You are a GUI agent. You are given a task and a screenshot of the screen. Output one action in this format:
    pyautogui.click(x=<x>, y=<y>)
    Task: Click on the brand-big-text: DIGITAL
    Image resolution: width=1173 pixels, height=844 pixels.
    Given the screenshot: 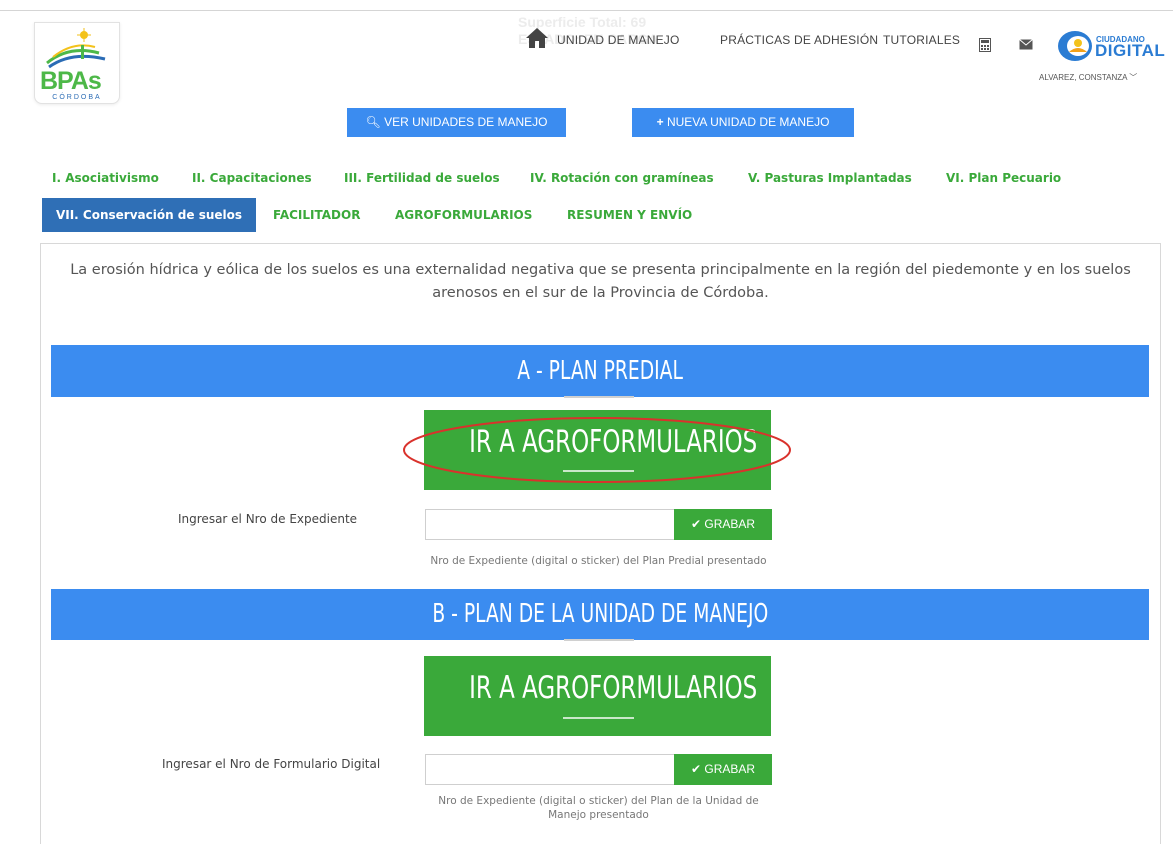 What is the action you would take?
    pyautogui.click(x=1130, y=50)
    